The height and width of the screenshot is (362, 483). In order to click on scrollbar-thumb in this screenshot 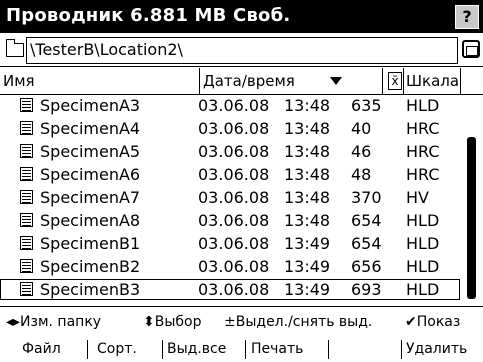, I will do `click(471, 218)`.